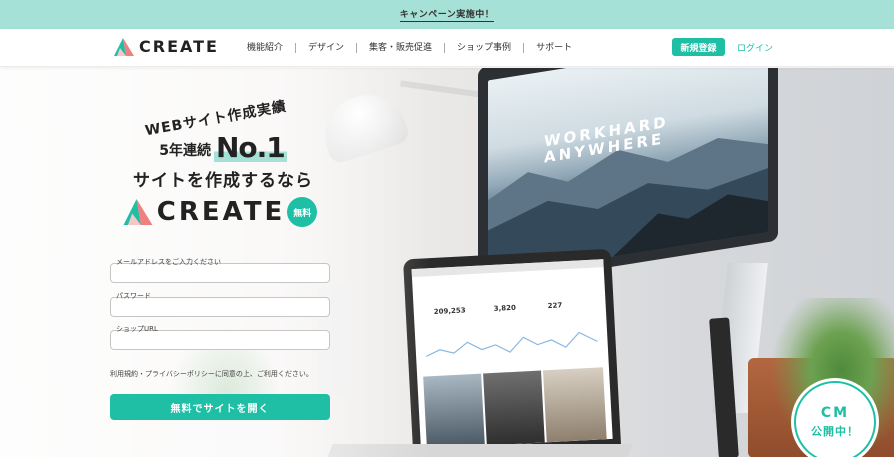 The height and width of the screenshot is (457, 894). I want to click on headline-years: 5年連続, so click(185, 151).